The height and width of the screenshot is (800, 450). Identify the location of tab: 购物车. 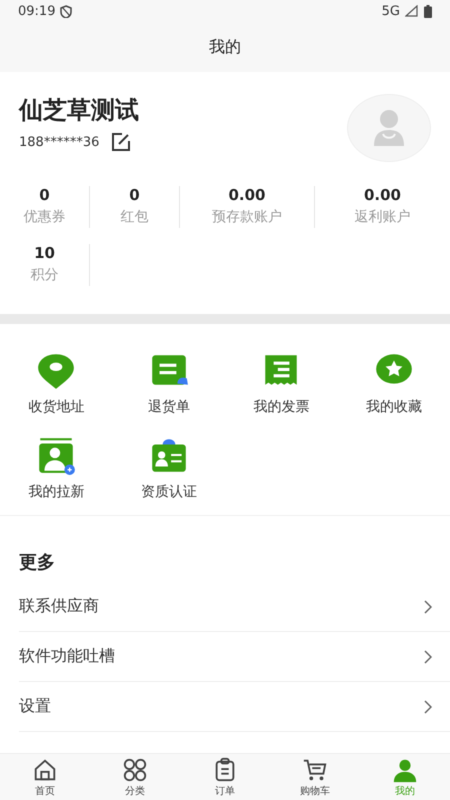
(315, 777).